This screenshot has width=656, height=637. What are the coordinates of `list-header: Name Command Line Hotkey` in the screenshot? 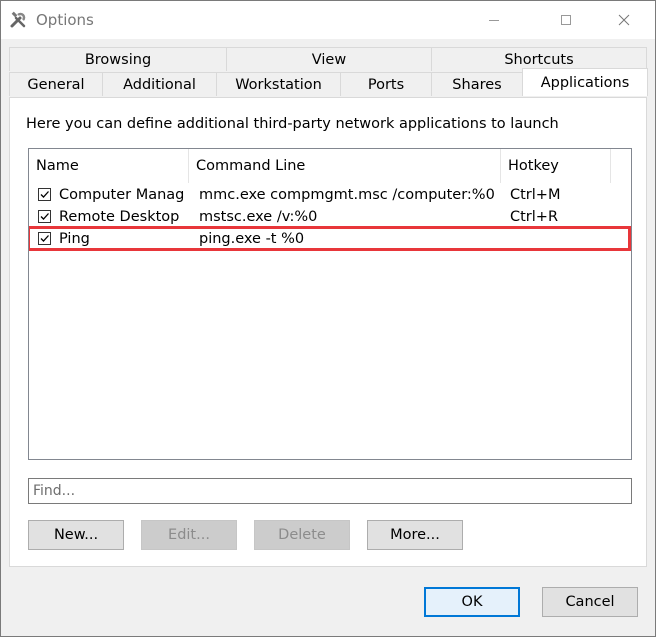 It's located at (329, 166).